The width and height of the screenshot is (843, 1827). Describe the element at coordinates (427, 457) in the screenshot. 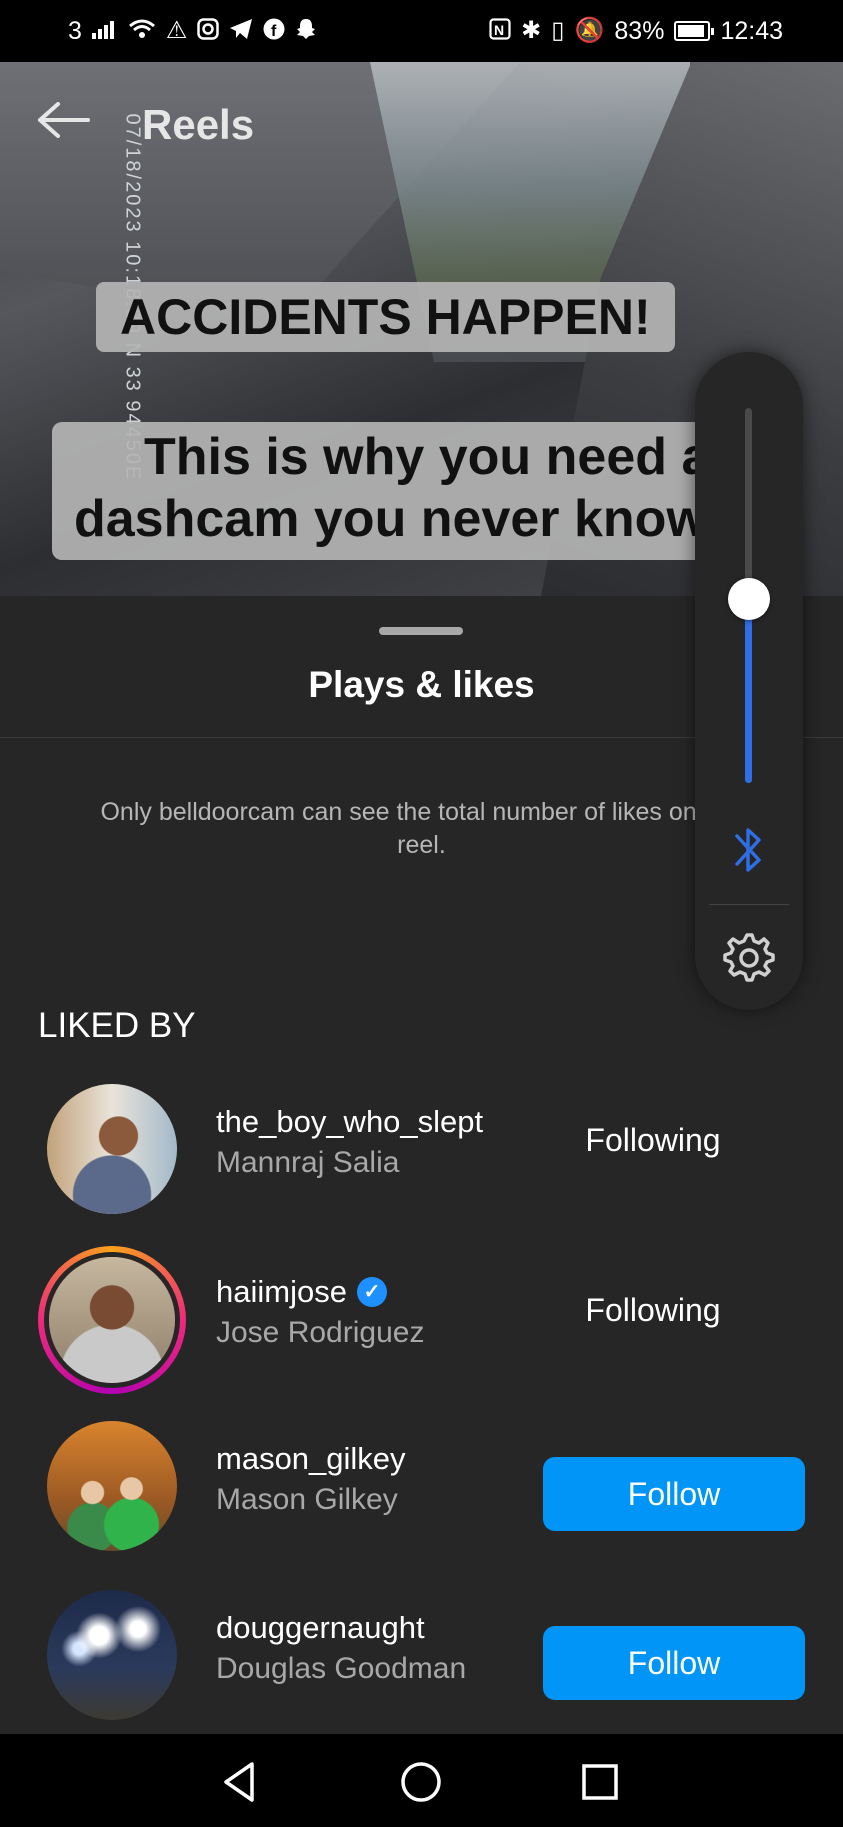

I see `caption-body-line1: This is why you need a` at that location.